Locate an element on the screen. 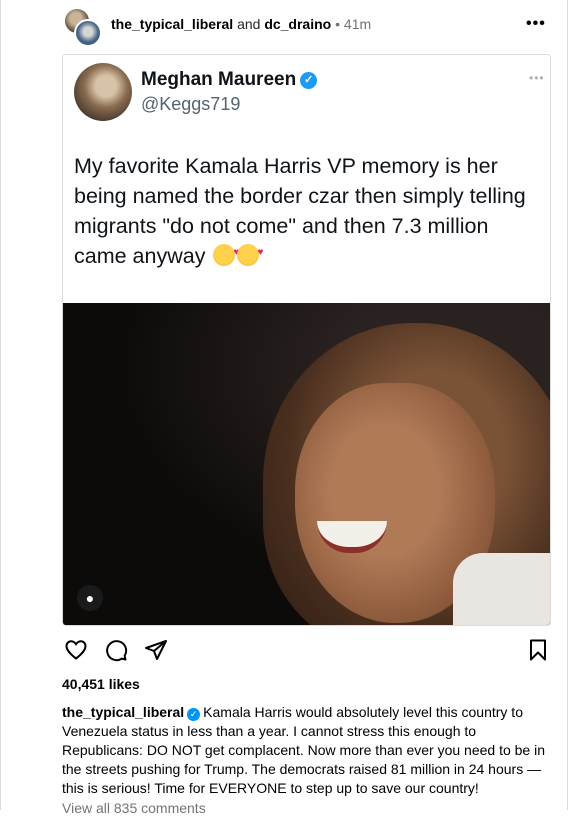  tweet-handle: @Keggs719 is located at coordinates (191, 104).